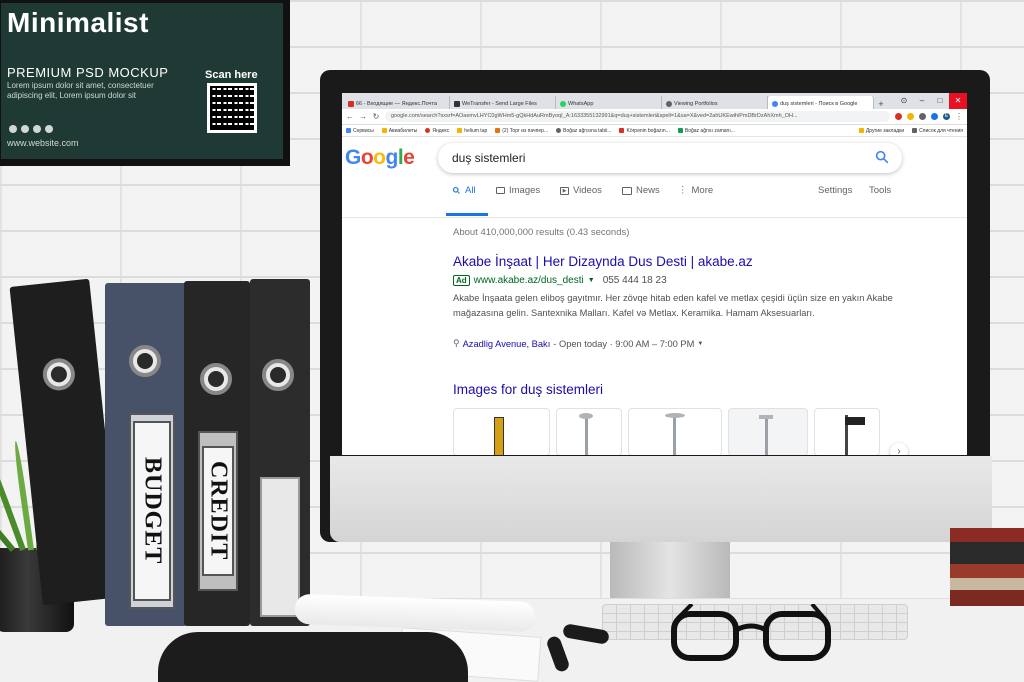 The height and width of the screenshot is (682, 1024). What do you see at coordinates (78, 22) in the screenshot?
I see `poster-title: Minimalist` at bounding box center [78, 22].